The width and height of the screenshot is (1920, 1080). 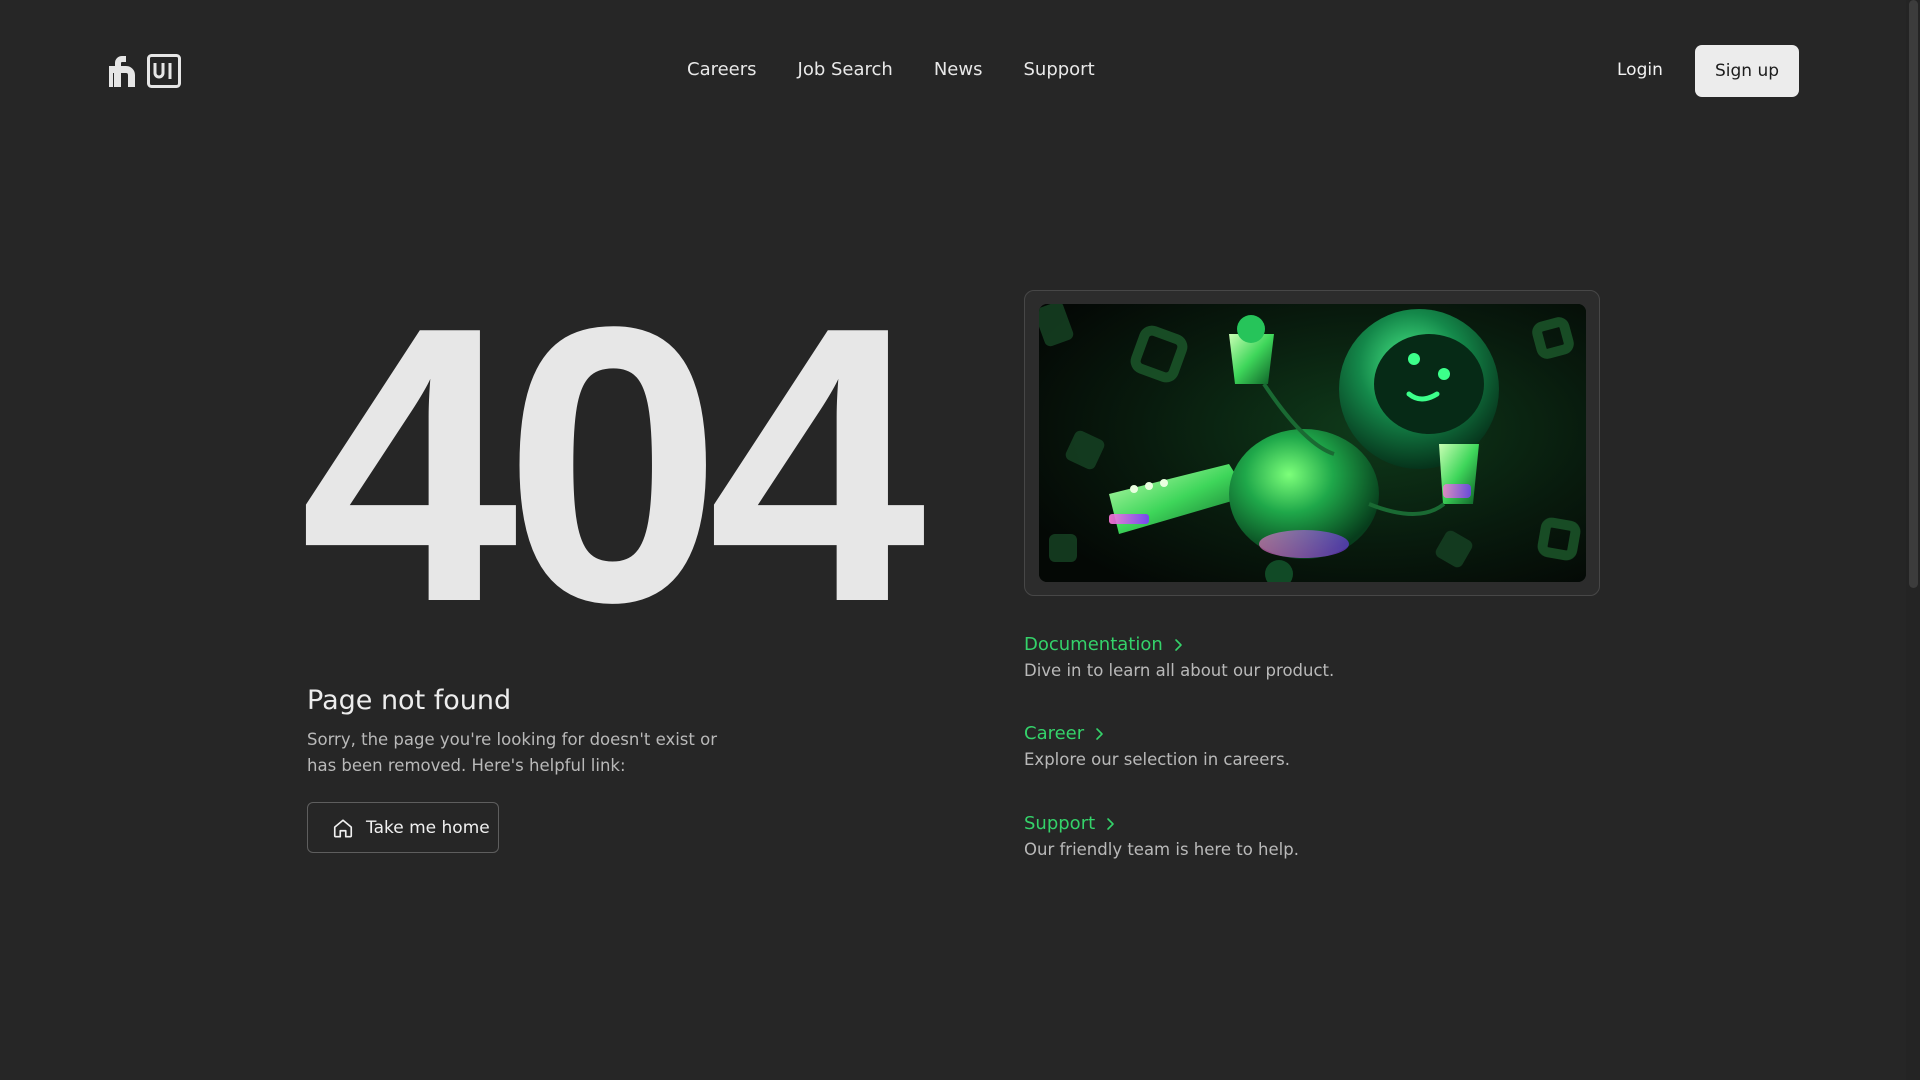 I want to click on link-documentation-title: Documentation, so click(x=1274, y=645).